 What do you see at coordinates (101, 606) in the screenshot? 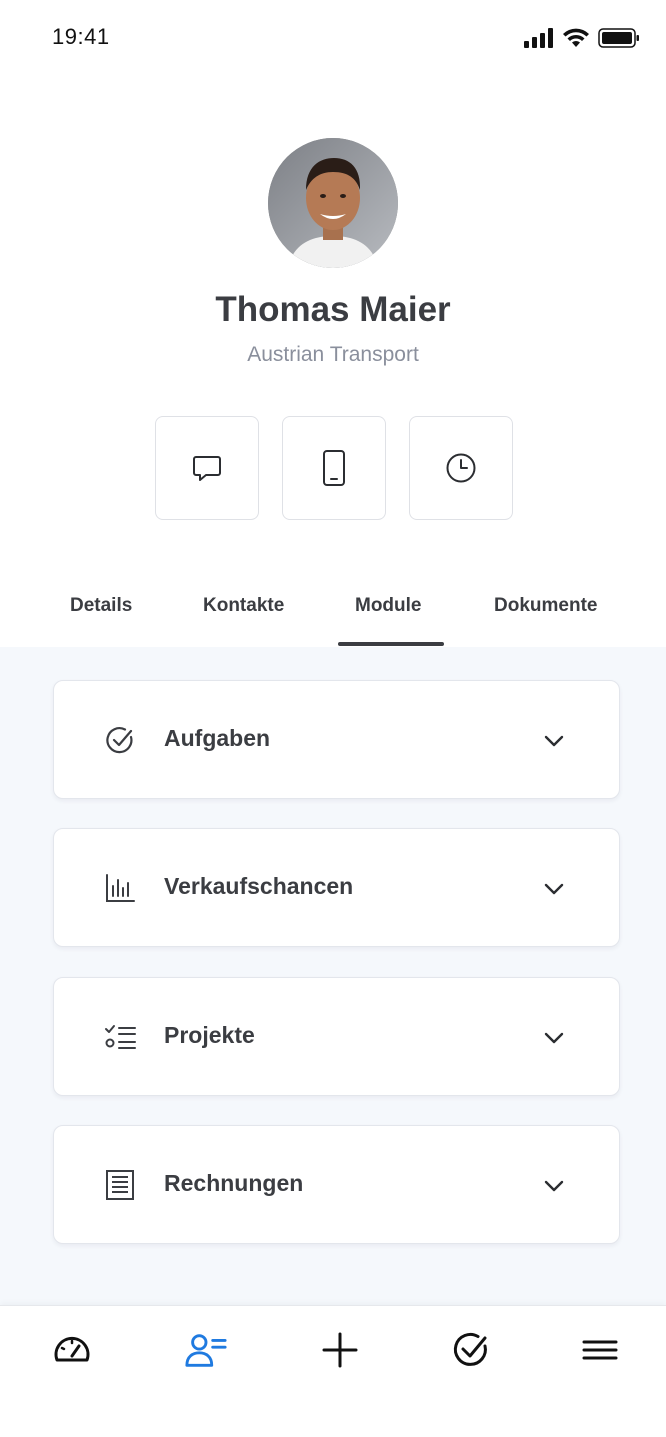
I see `tab-details: Details` at bounding box center [101, 606].